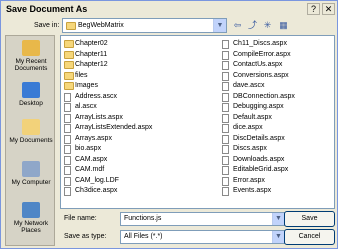  I want to click on title-bar: Save Document As ? ✕, so click(169, 9).